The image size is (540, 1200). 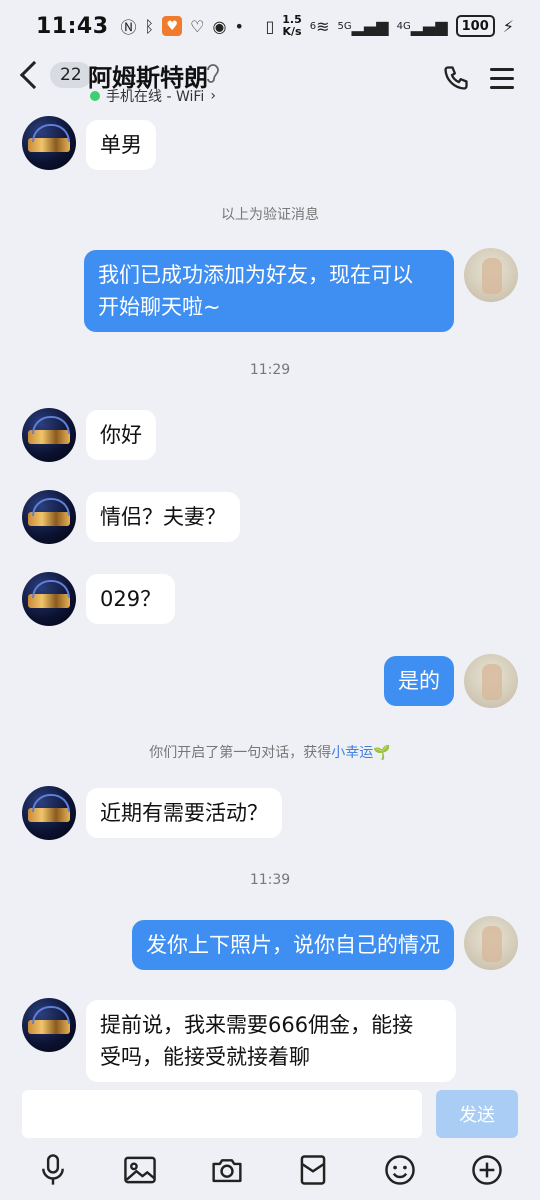 I want to click on message-bubble: 情侣？夫妻？, so click(x=163, y=517).